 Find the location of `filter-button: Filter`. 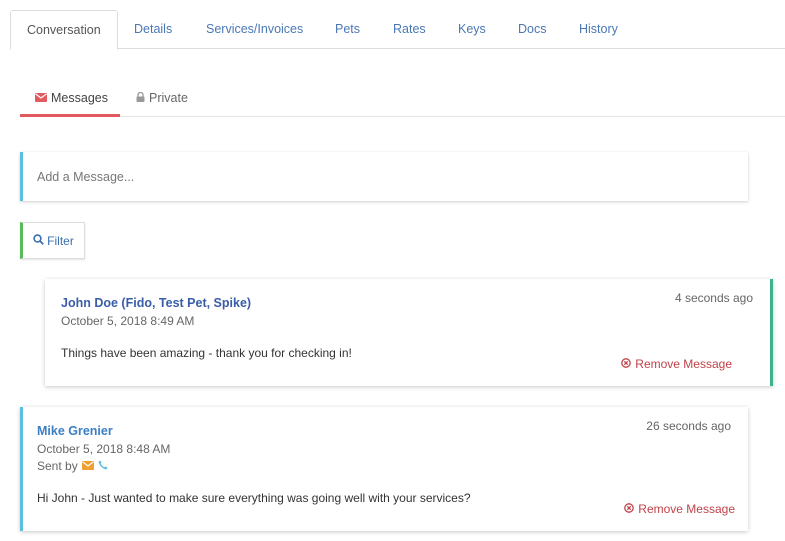

filter-button: Filter is located at coordinates (52, 240).